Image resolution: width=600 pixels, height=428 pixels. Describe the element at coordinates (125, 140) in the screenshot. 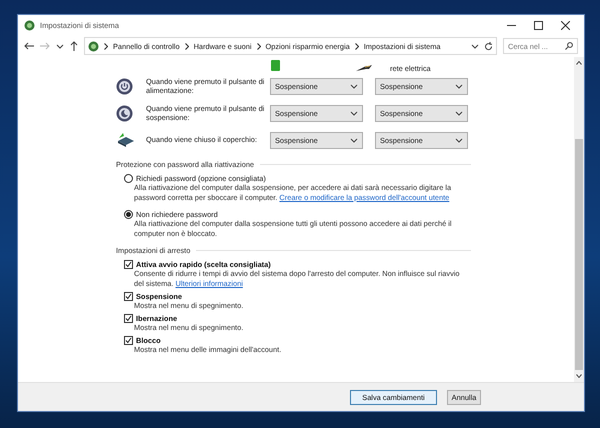

I see `laptop-icon` at that location.